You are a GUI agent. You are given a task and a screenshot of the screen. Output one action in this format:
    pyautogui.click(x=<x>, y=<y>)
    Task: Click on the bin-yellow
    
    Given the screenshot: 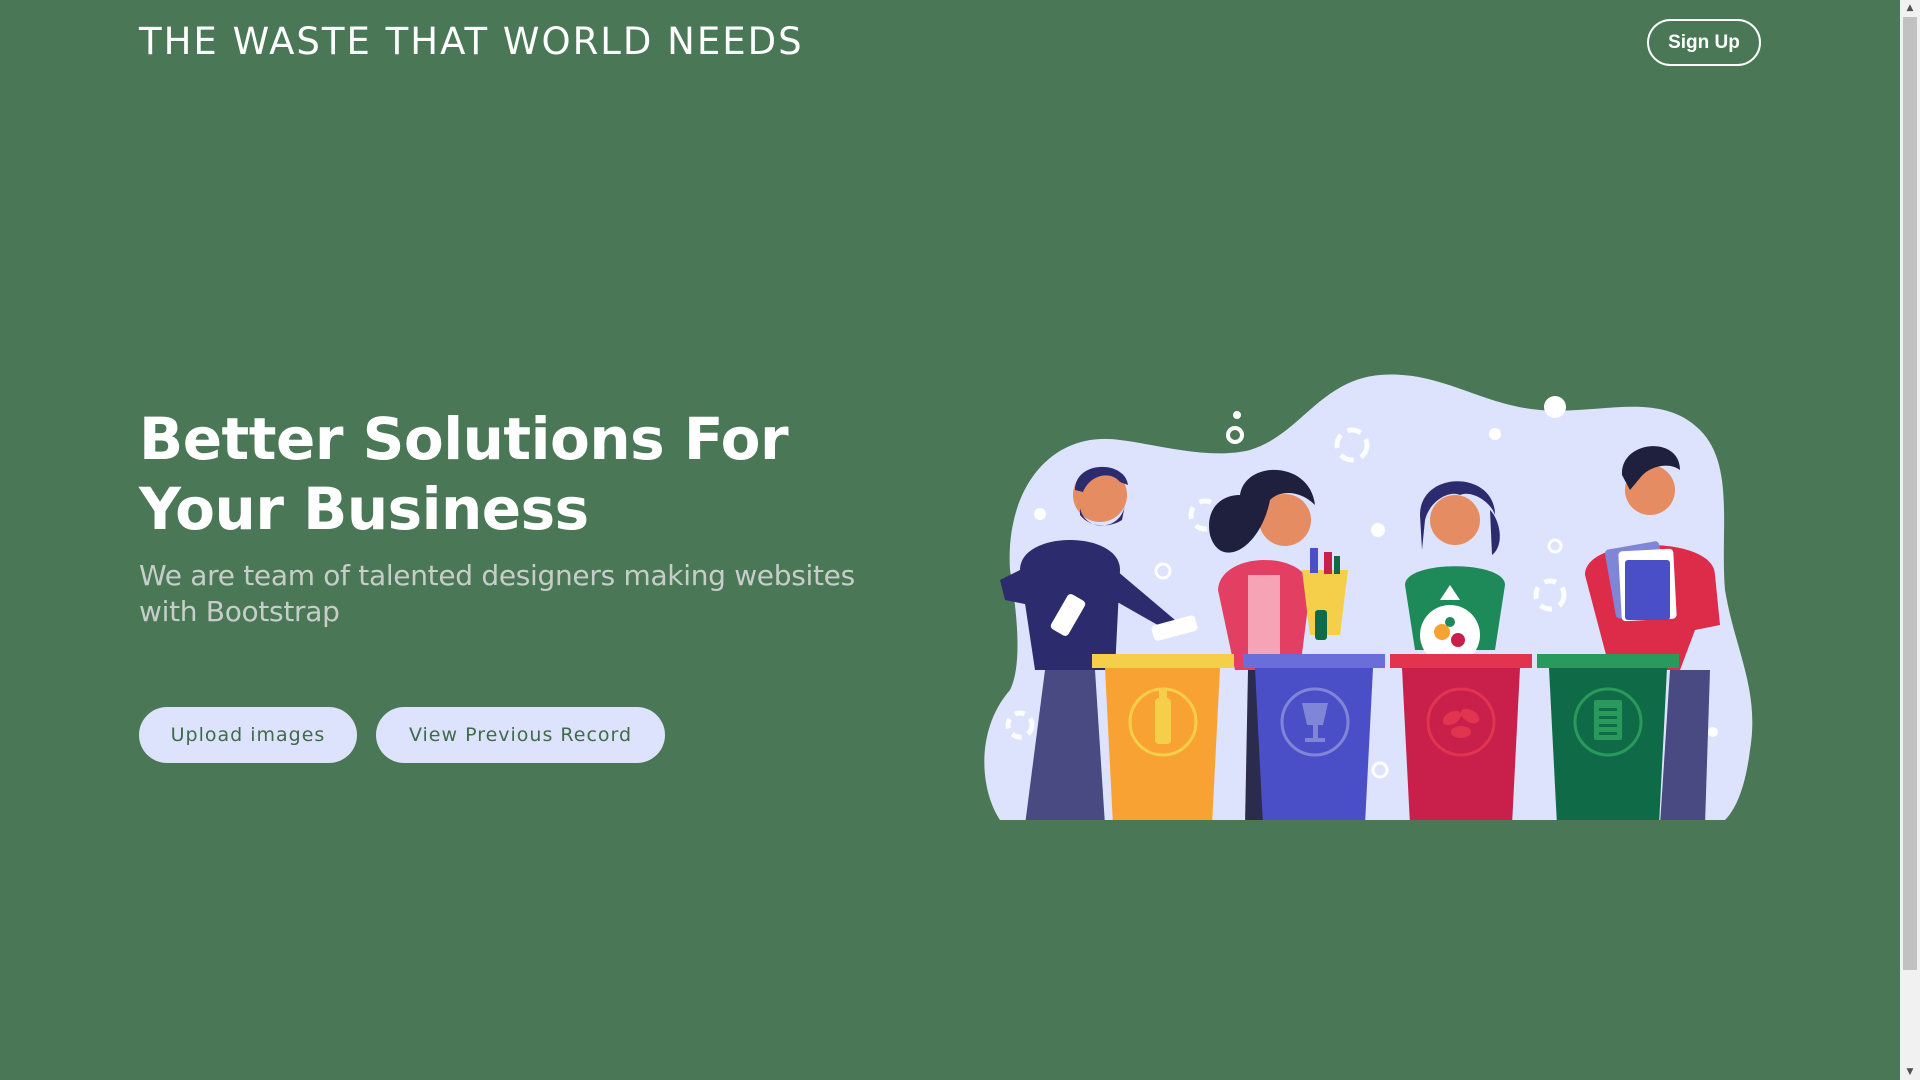 What is the action you would take?
    pyautogui.click(x=1163, y=737)
    